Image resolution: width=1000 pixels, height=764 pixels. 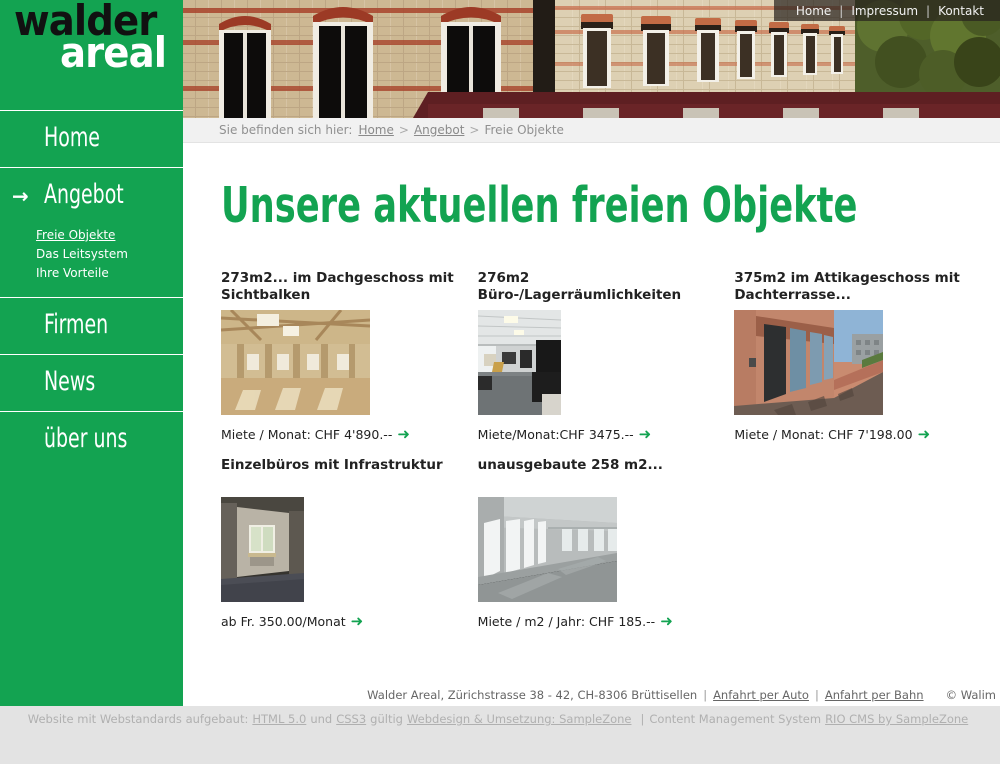 I want to click on topnav-item-kontakt: Kontakt, so click(x=961, y=11).